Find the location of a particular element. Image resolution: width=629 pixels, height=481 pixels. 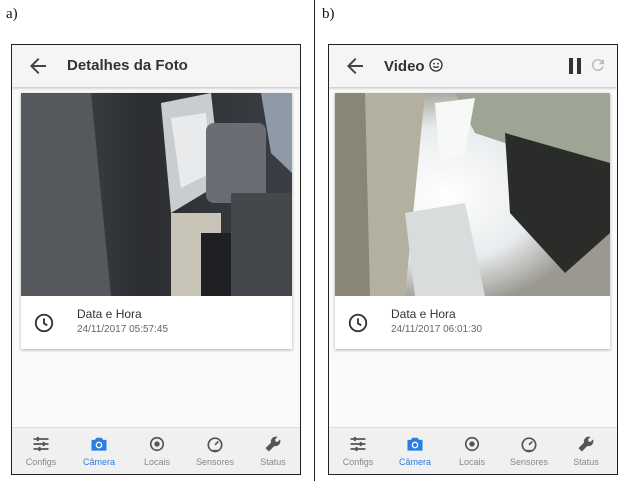

datetime-value: 24/11/2017 06:01:30 is located at coordinates (437, 329).